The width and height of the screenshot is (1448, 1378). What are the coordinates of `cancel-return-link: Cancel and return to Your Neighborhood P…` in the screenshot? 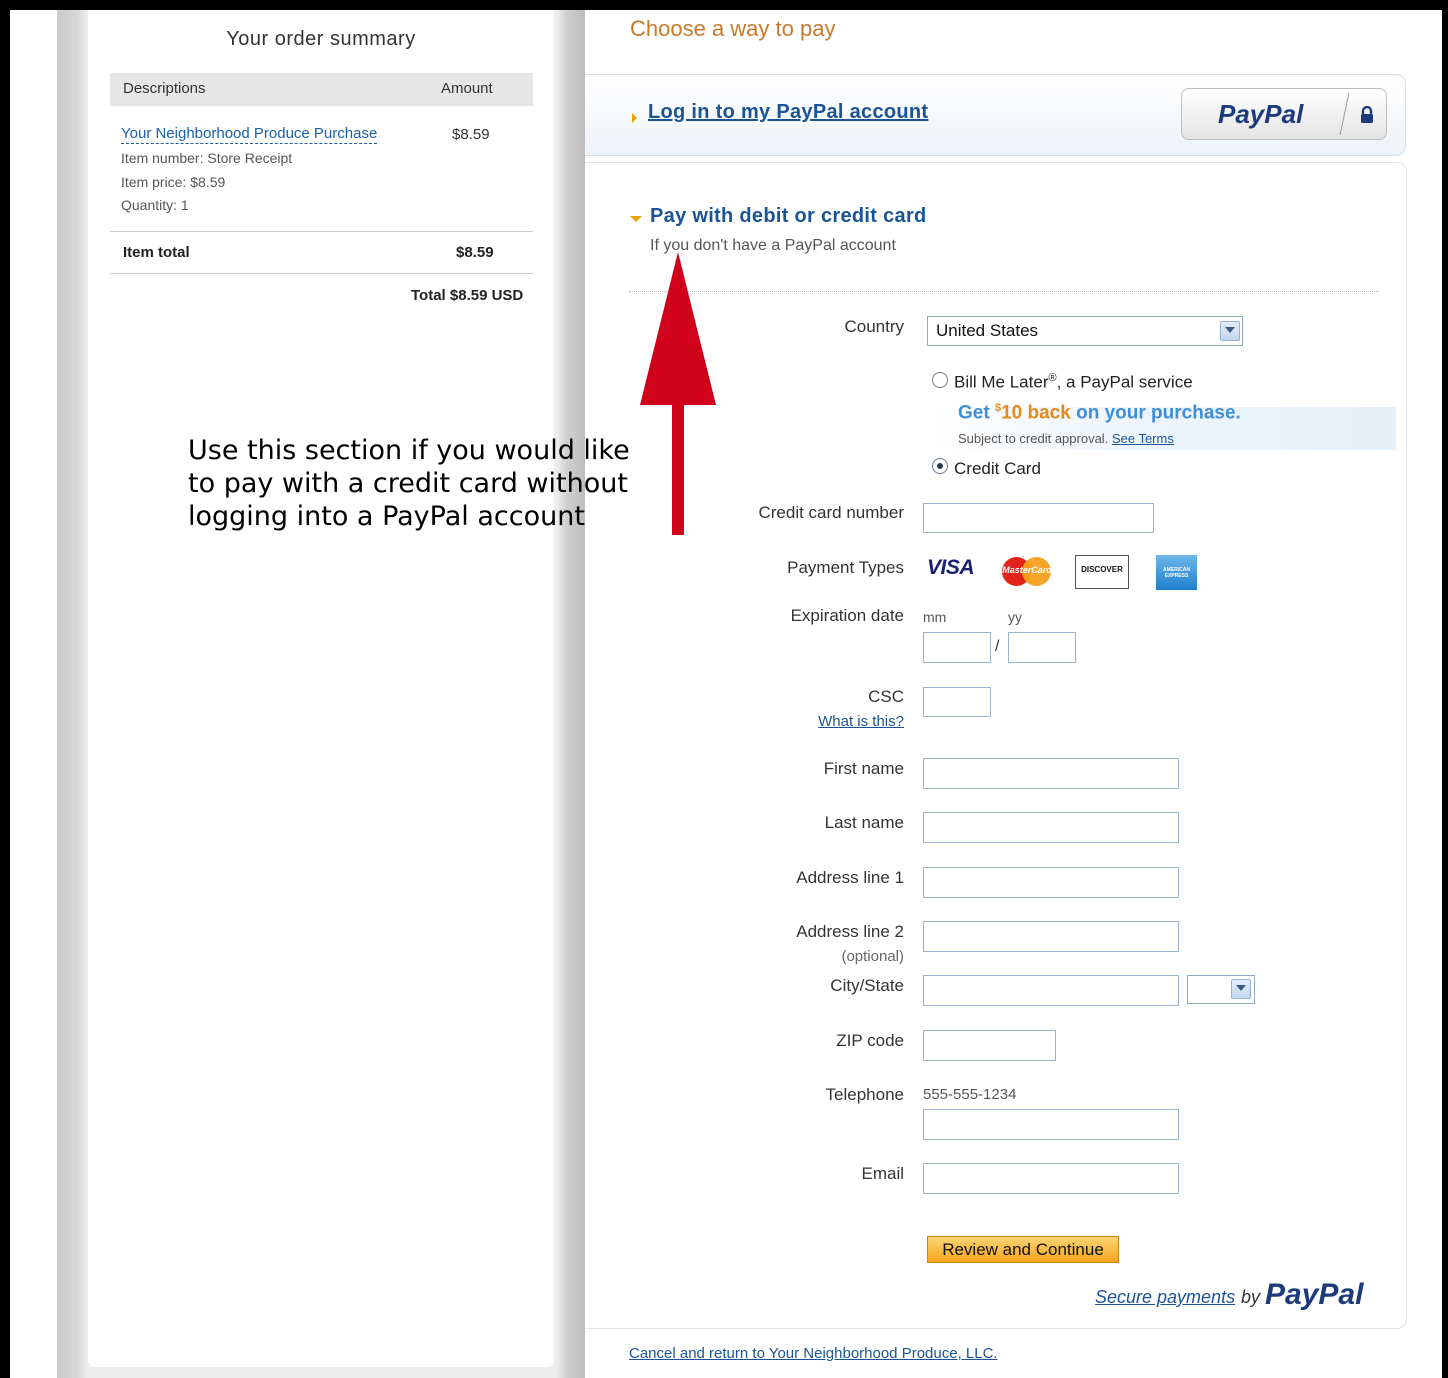 It's located at (813, 1353).